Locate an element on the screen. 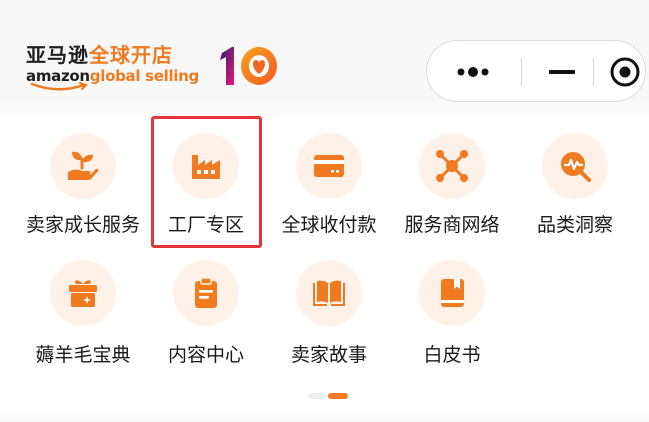  amazon-smile-icon is located at coordinates (59, 86).